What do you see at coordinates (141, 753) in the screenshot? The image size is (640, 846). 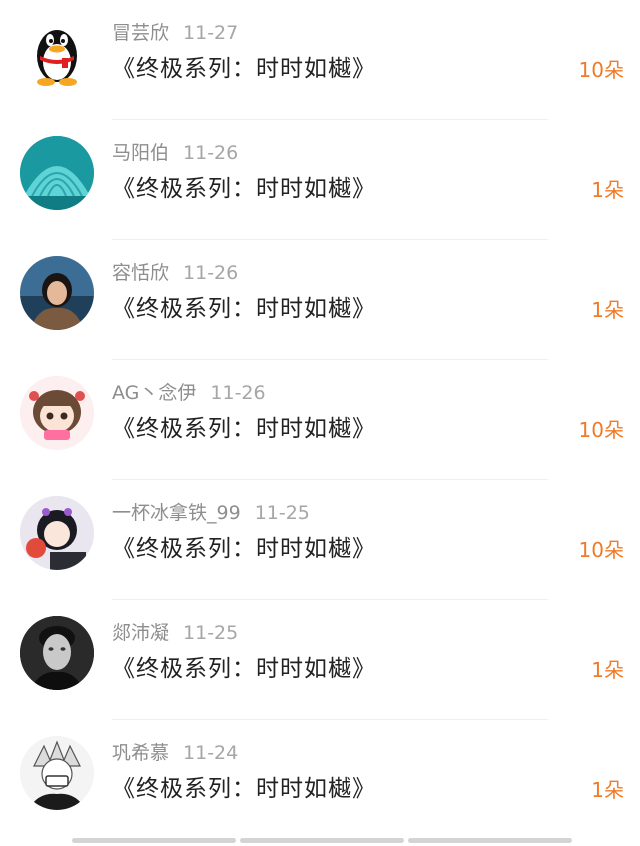 I see `user-name: 巩希慕` at bounding box center [141, 753].